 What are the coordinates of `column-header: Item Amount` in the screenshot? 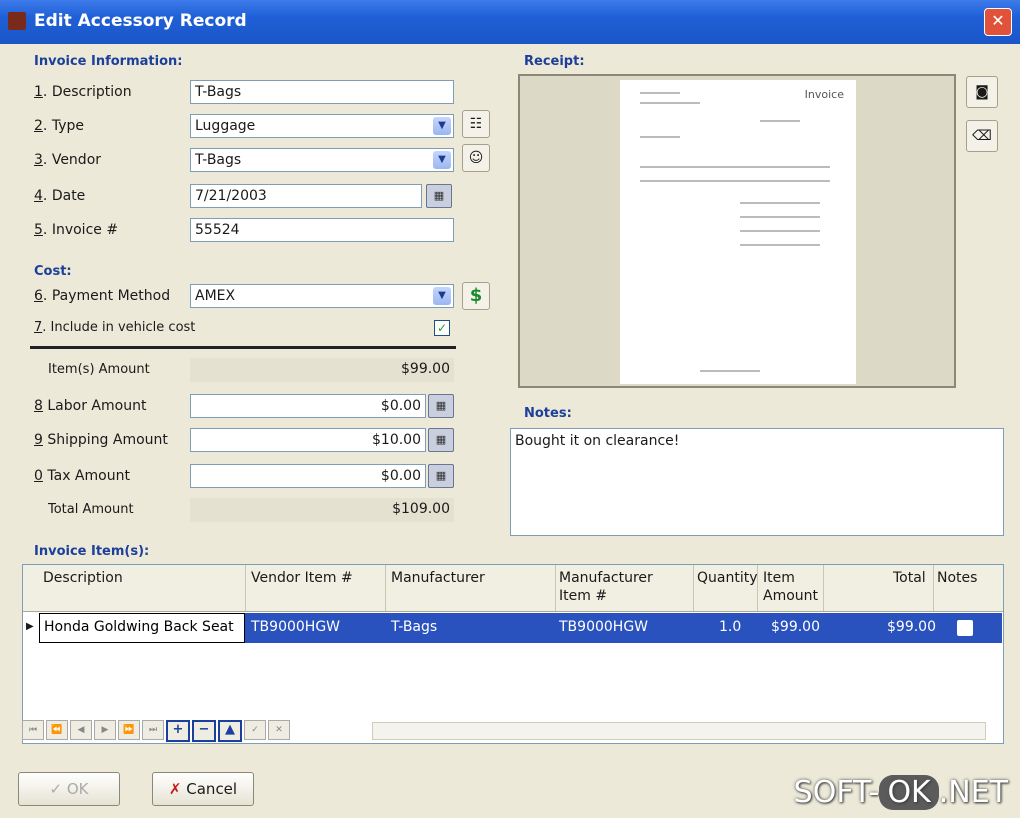 It's located at (793, 587).